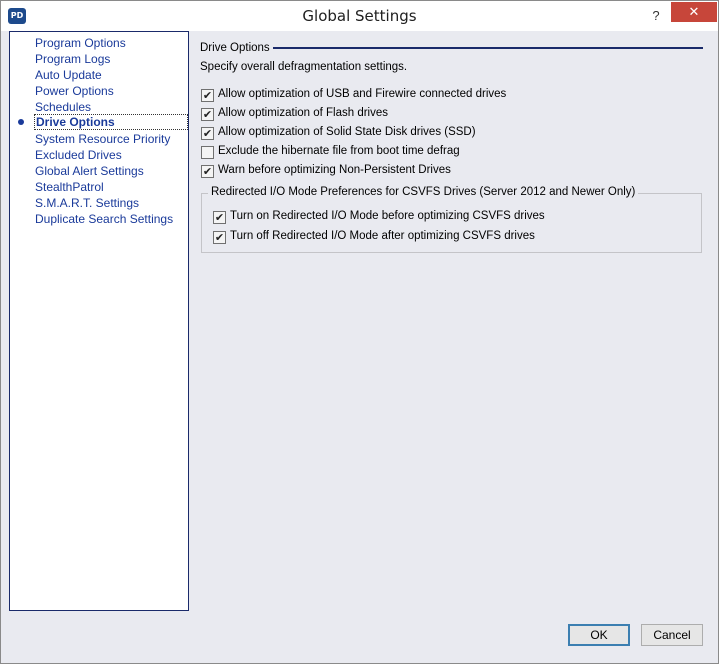  What do you see at coordinates (89, 171) in the screenshot?
I see `nav-item-global-alert-settings: Global Alert Settings` at bounding box center [89, 171].